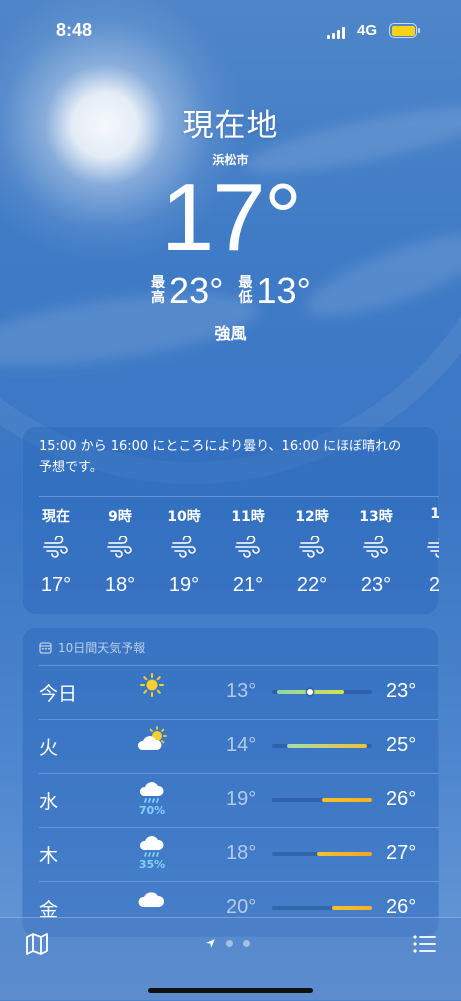 The height and width of the screenshot is (1001, 461). Describe the element at coordinates (210, 943) in the screenshot. I see `location-arrow-icon` at that location.